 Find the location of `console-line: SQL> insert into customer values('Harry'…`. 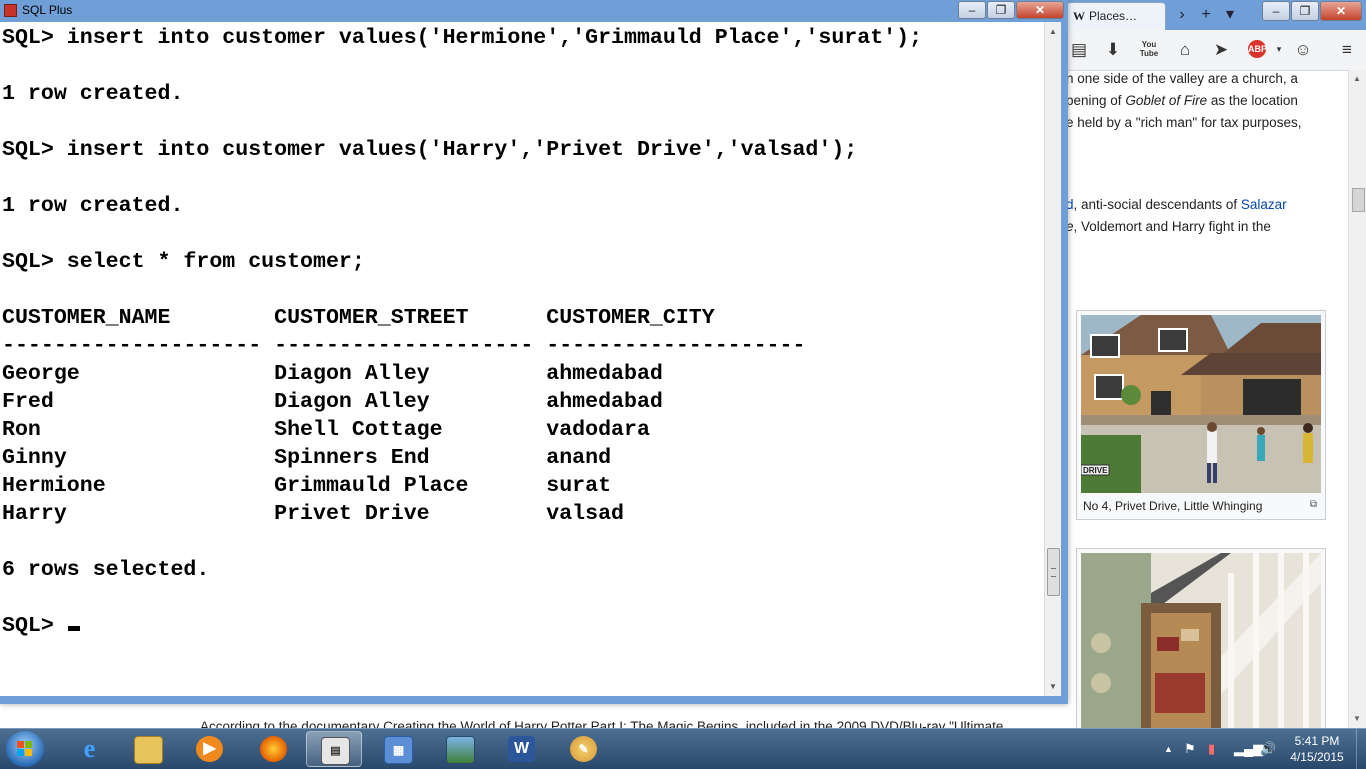

console-line: SQL> insert into customer values('Harry'… is located at coordinates (430, 150).